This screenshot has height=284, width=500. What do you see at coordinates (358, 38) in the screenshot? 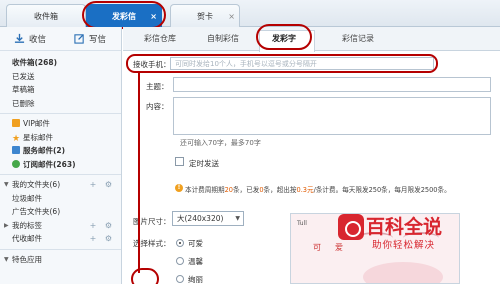
I see `tab-mms-records: 彩信记录` at bounding box center [358, 38].